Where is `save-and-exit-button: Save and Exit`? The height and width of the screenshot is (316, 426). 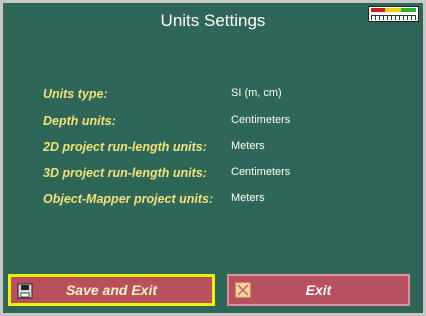 save-and-exit-button: Save and Exit is located at coordinates (111, 290).